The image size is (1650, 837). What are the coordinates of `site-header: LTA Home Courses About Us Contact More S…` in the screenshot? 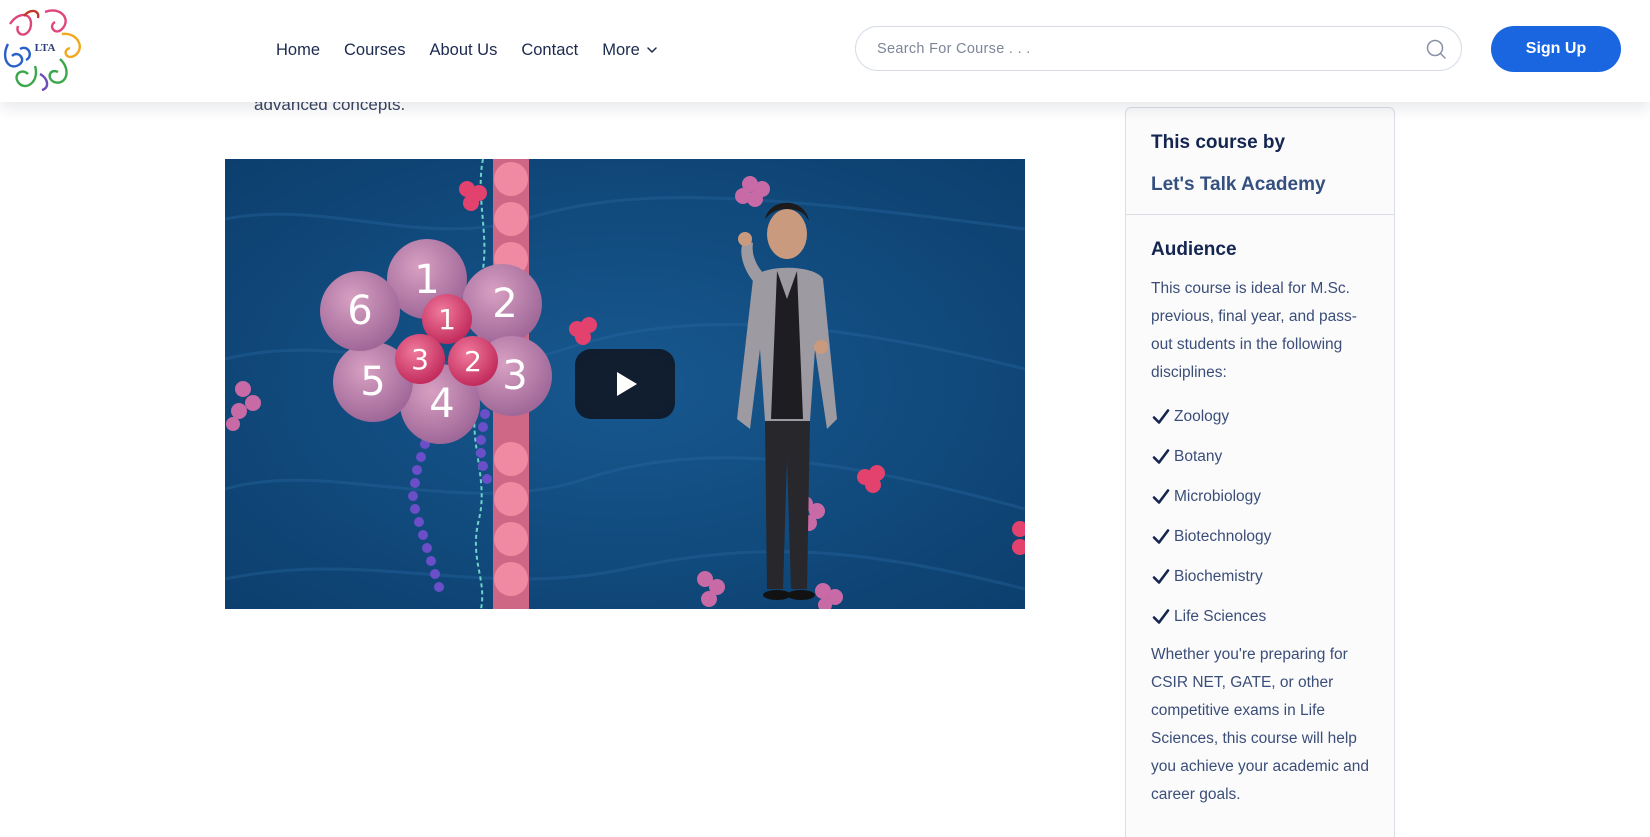 It's located at (825, 51).